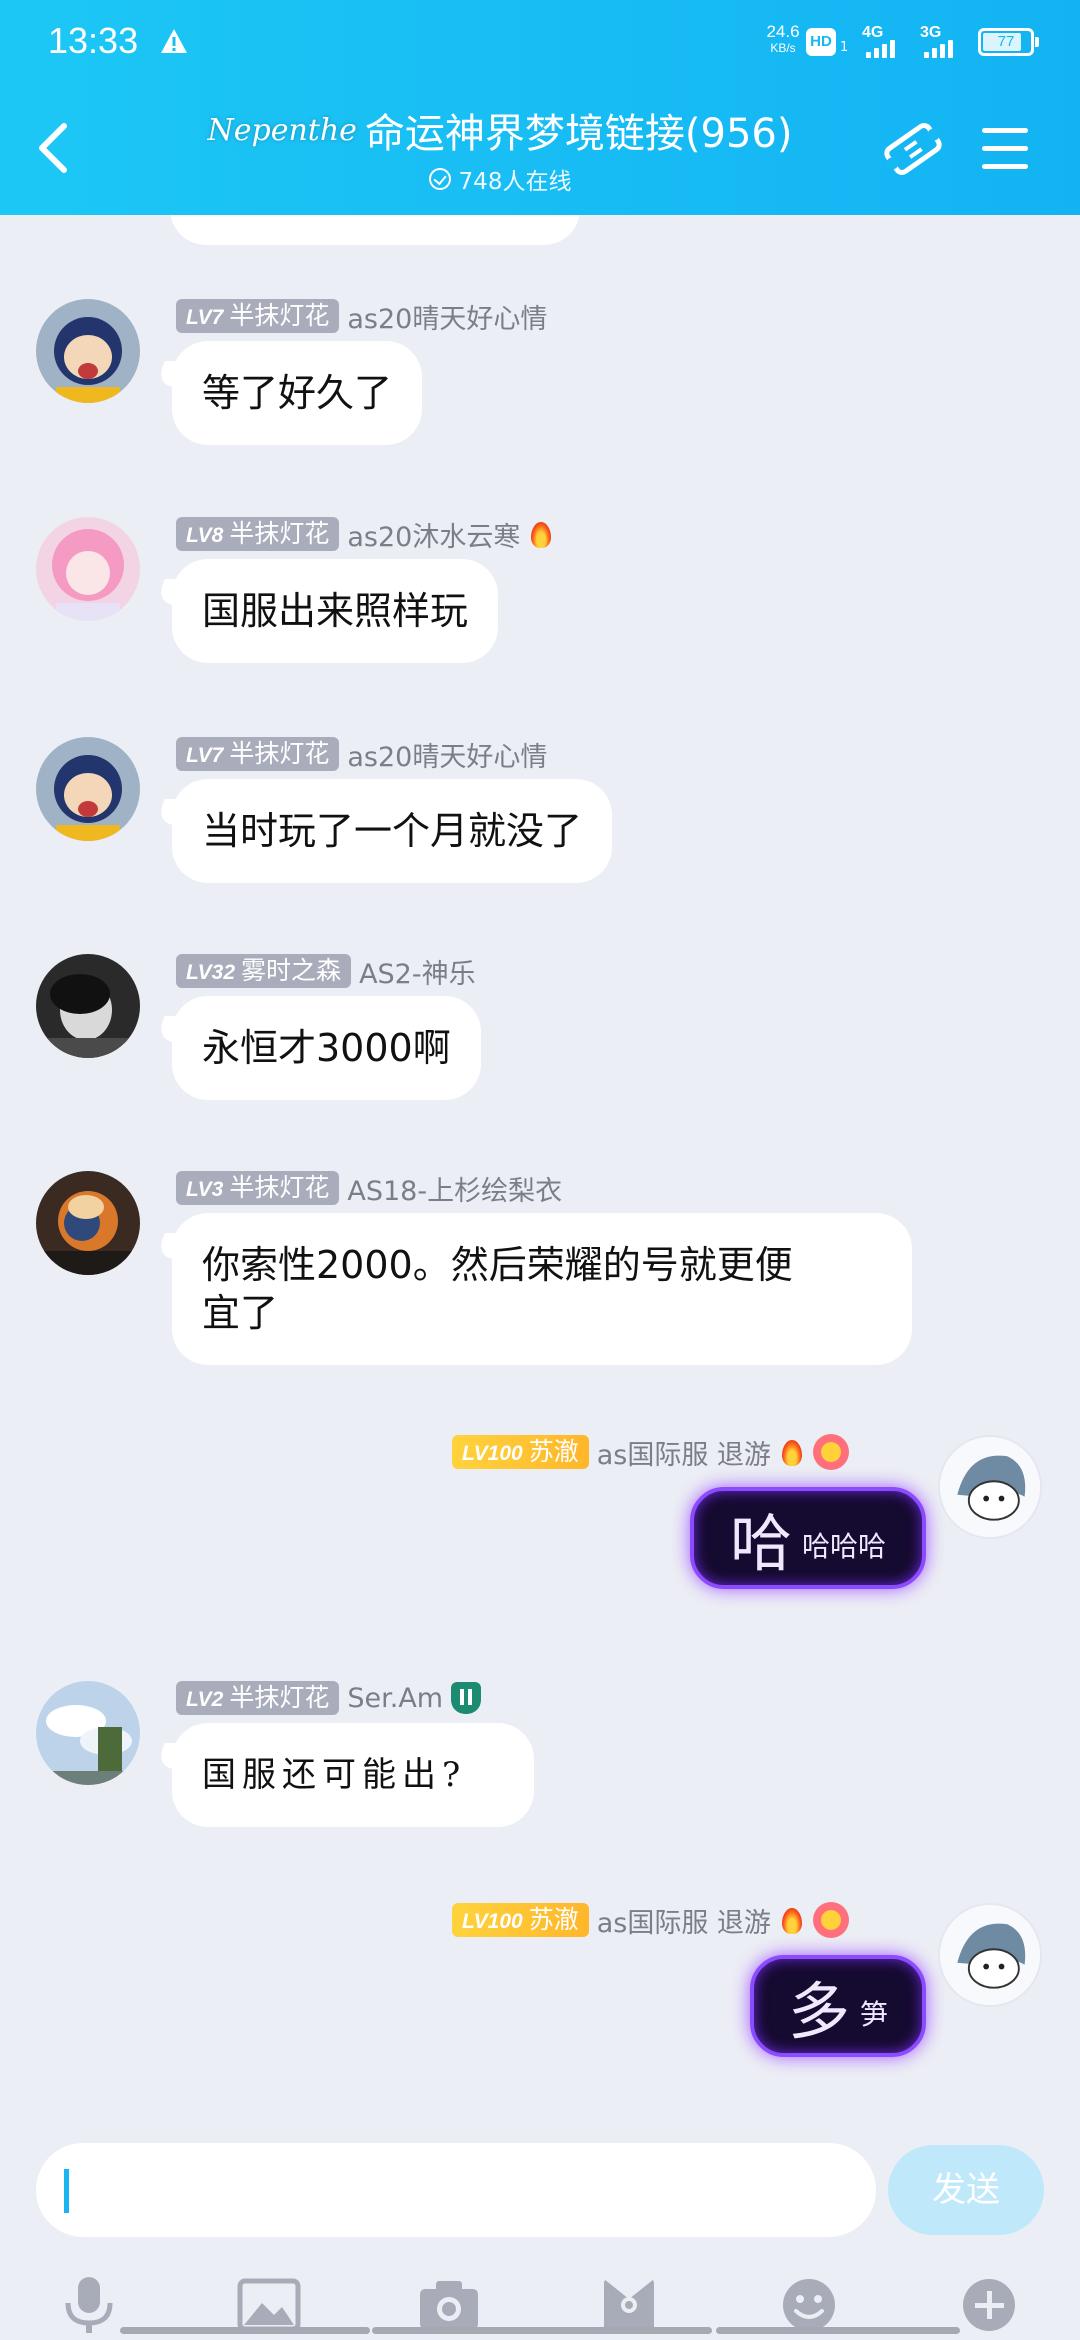  What do you see at coordinates (456, 2190) in the screenshot?
I see `message-input` at bounding box center [456, 2190].